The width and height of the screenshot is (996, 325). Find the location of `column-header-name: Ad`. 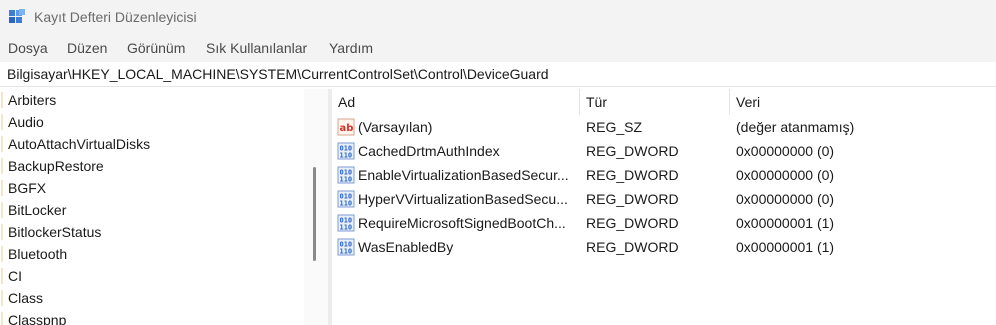

column-header-name: Ad is located at coordinates (346, 102).